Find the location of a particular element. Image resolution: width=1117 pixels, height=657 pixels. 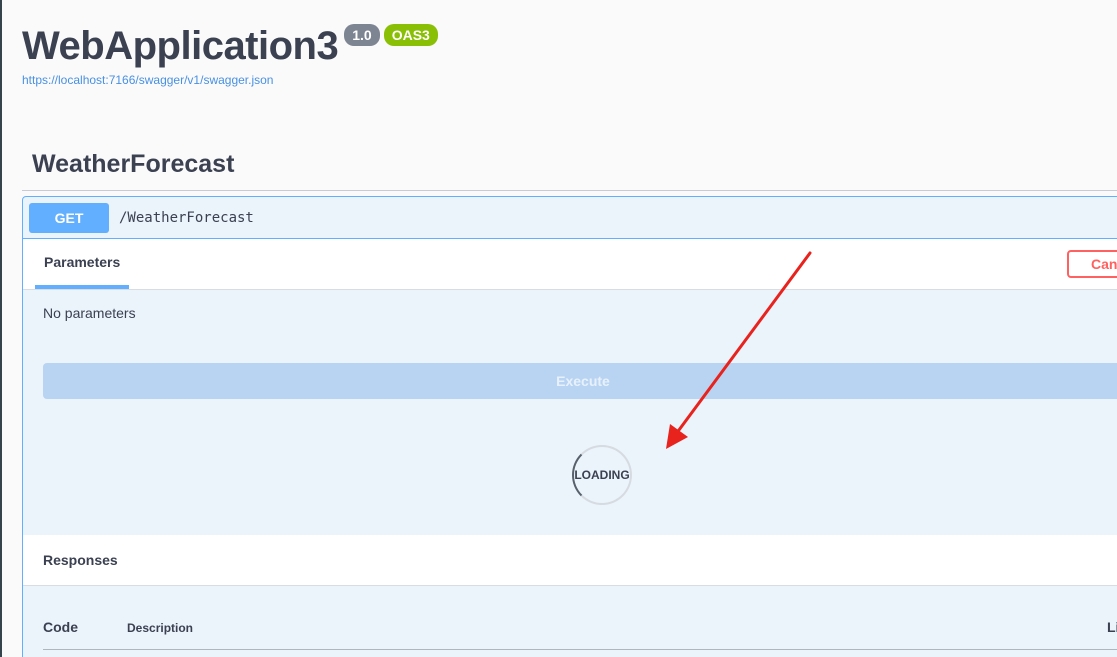

info-header: WebApplication3 1.0 OAS3 is located at coordinates (230, 46).